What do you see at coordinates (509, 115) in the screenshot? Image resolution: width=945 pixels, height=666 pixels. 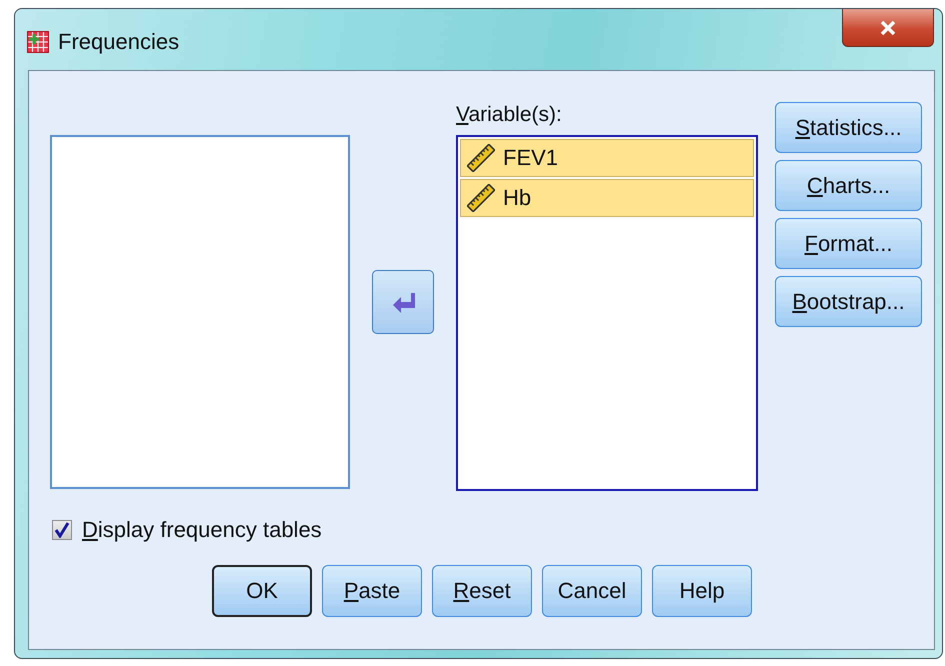 I see `variables-label: Variable(s):` at bounding box center [509, 115].